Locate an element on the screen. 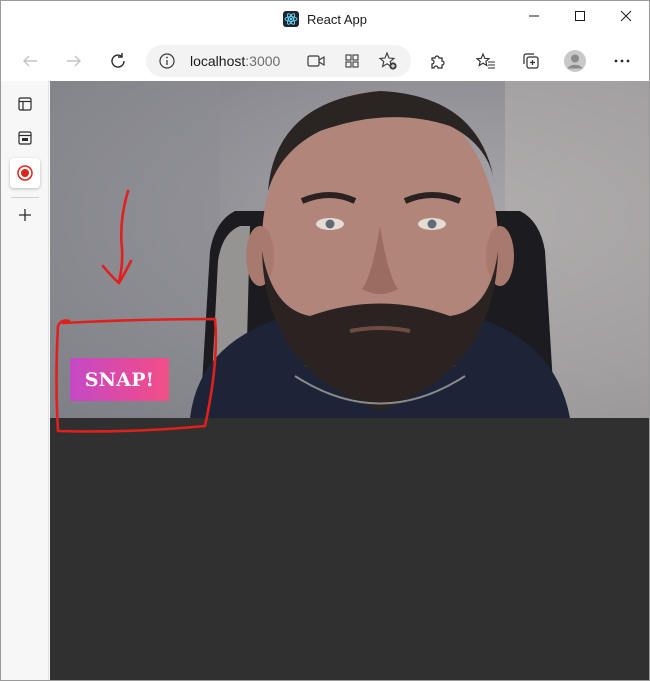  refresh-button is located at coordinates (118, 61).